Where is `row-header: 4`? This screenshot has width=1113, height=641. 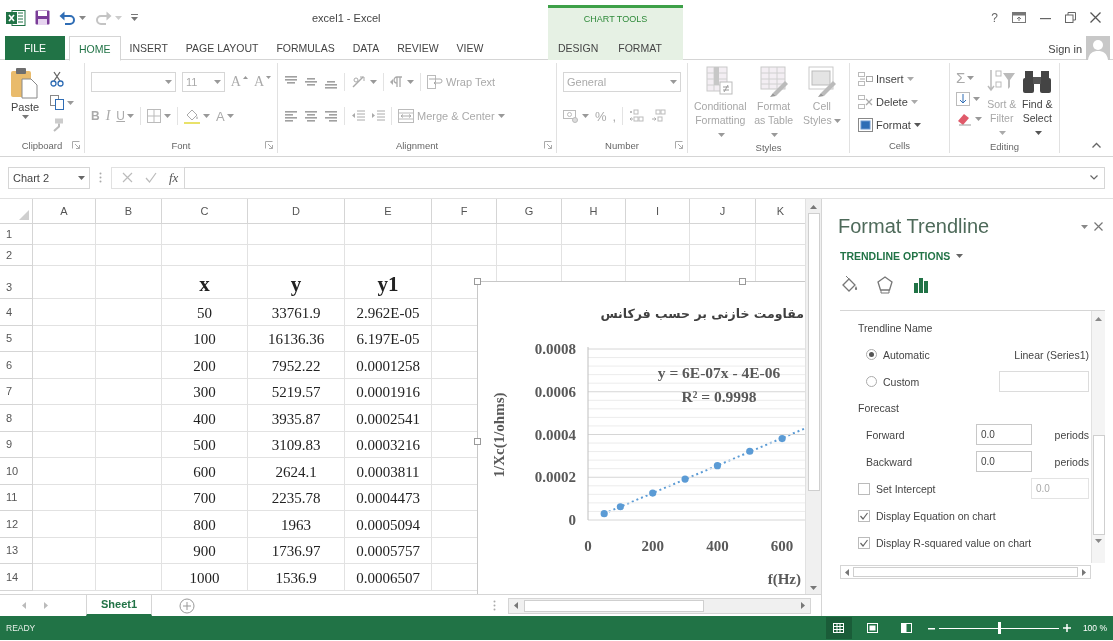 row-header: 4 is located at coordinates (16, 312).